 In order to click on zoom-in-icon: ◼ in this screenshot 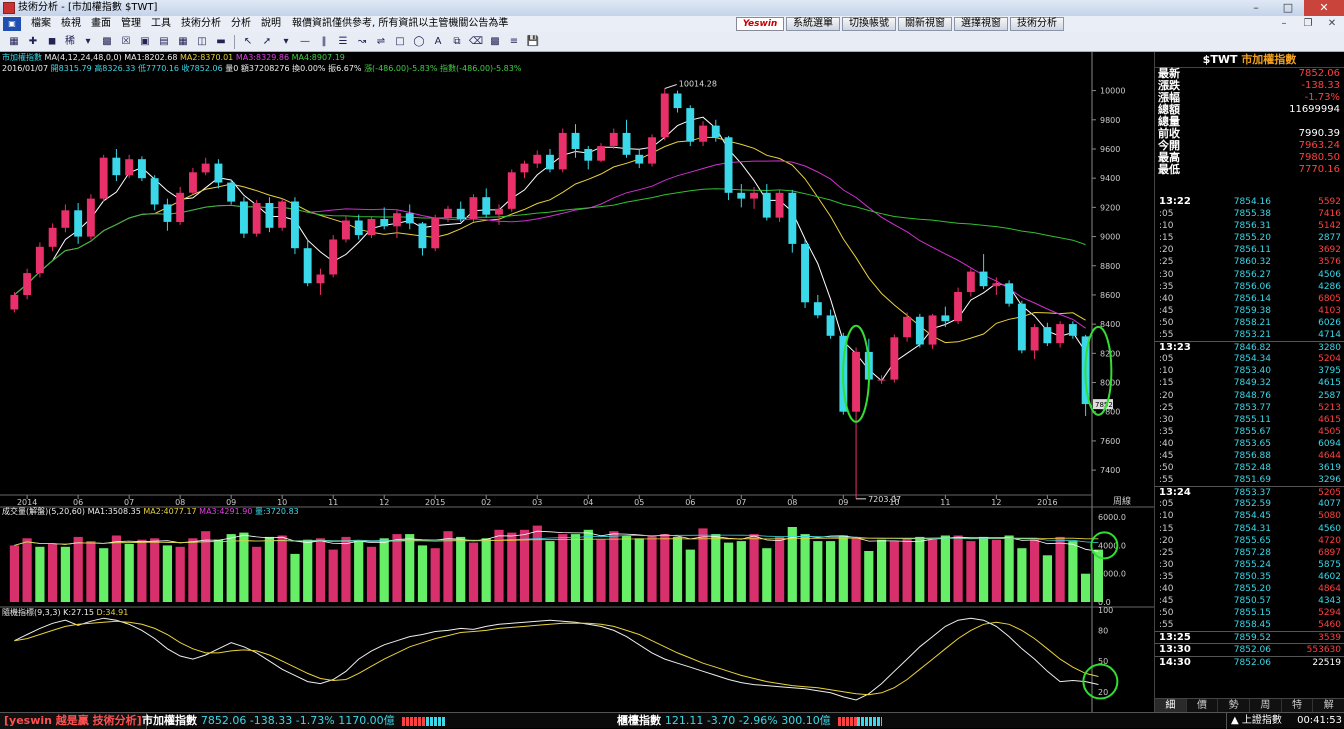, I will do `click(52, 42)`.